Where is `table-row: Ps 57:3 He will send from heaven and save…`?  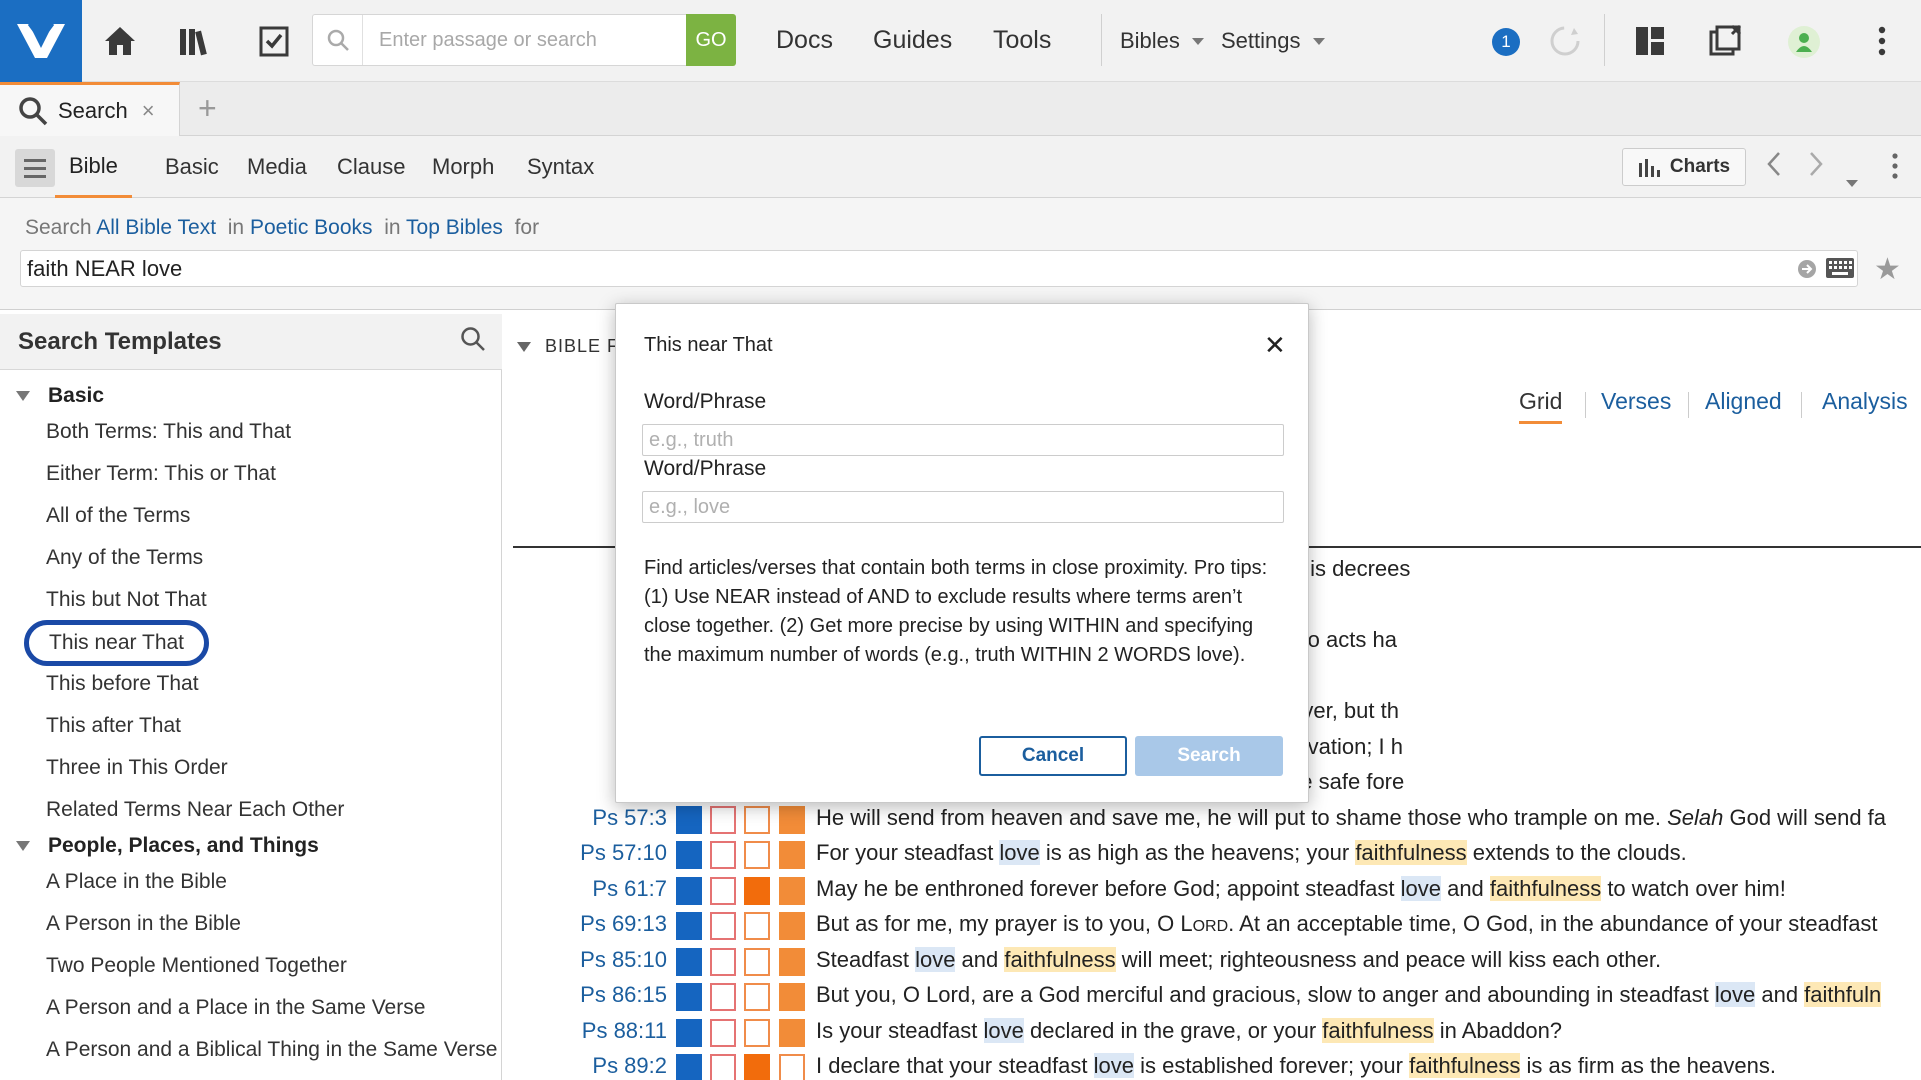 table-row: Ps 57:3 He will send from heaven and save… is located at coordinates (1212, 819).